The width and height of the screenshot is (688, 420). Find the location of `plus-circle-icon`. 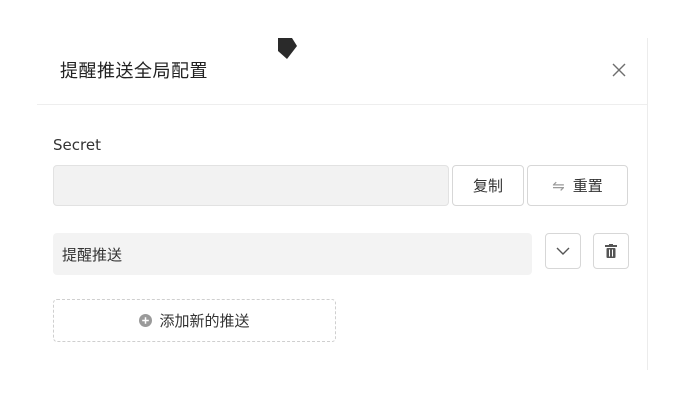

plus-circle-icon is located at coordinates (146, 320).